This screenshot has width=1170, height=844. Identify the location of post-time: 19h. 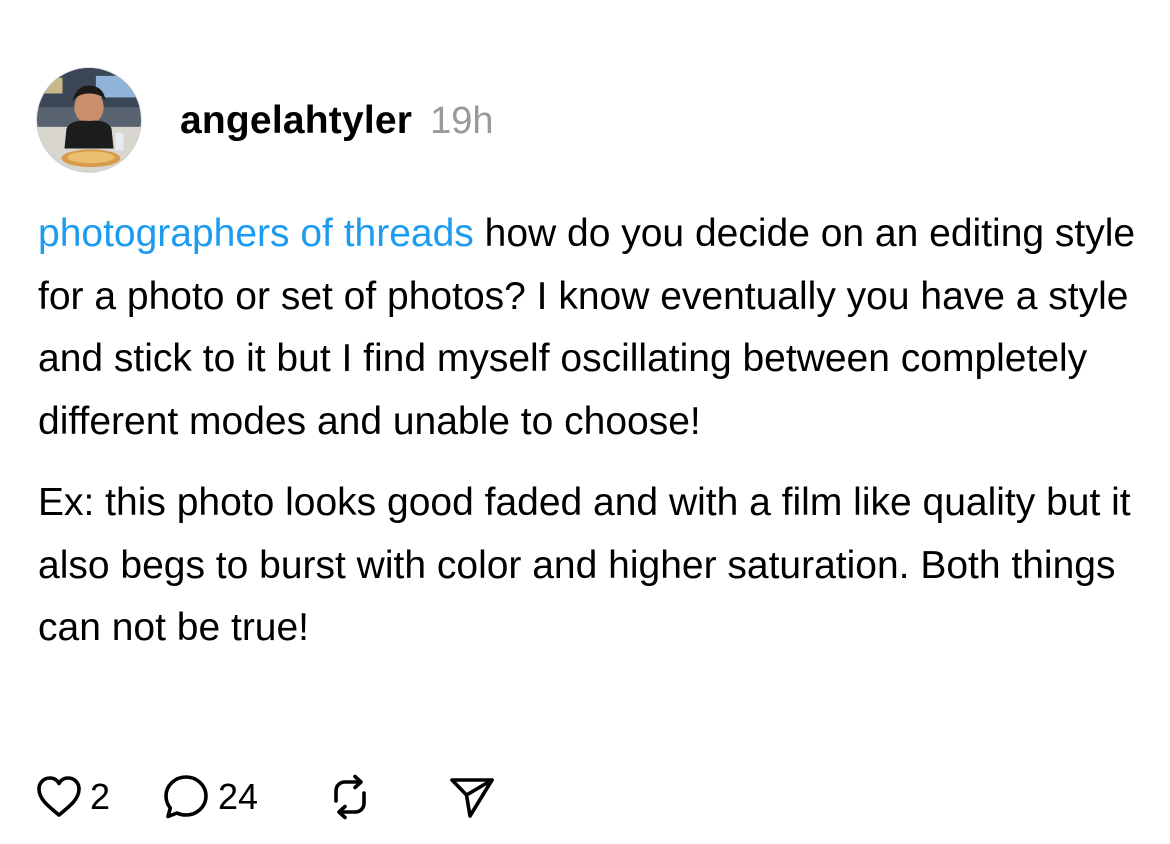
(462, 121).